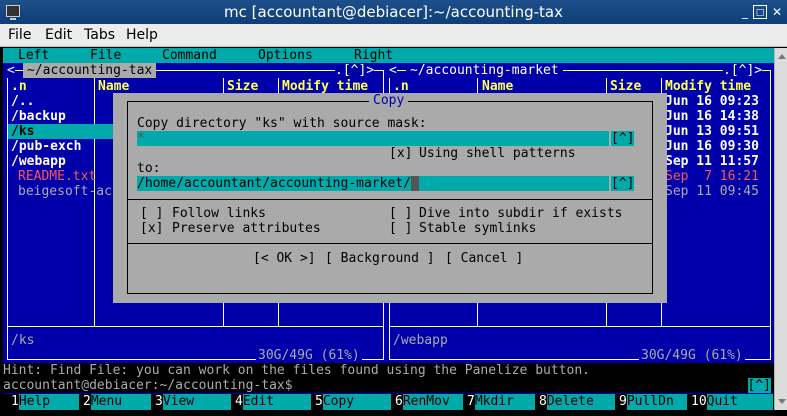 The height and width of the screenshot is (416, 787). Describe the element at coordinates (189, 55) in the screenshot. I see `mc-menu-command: Command` at that location.